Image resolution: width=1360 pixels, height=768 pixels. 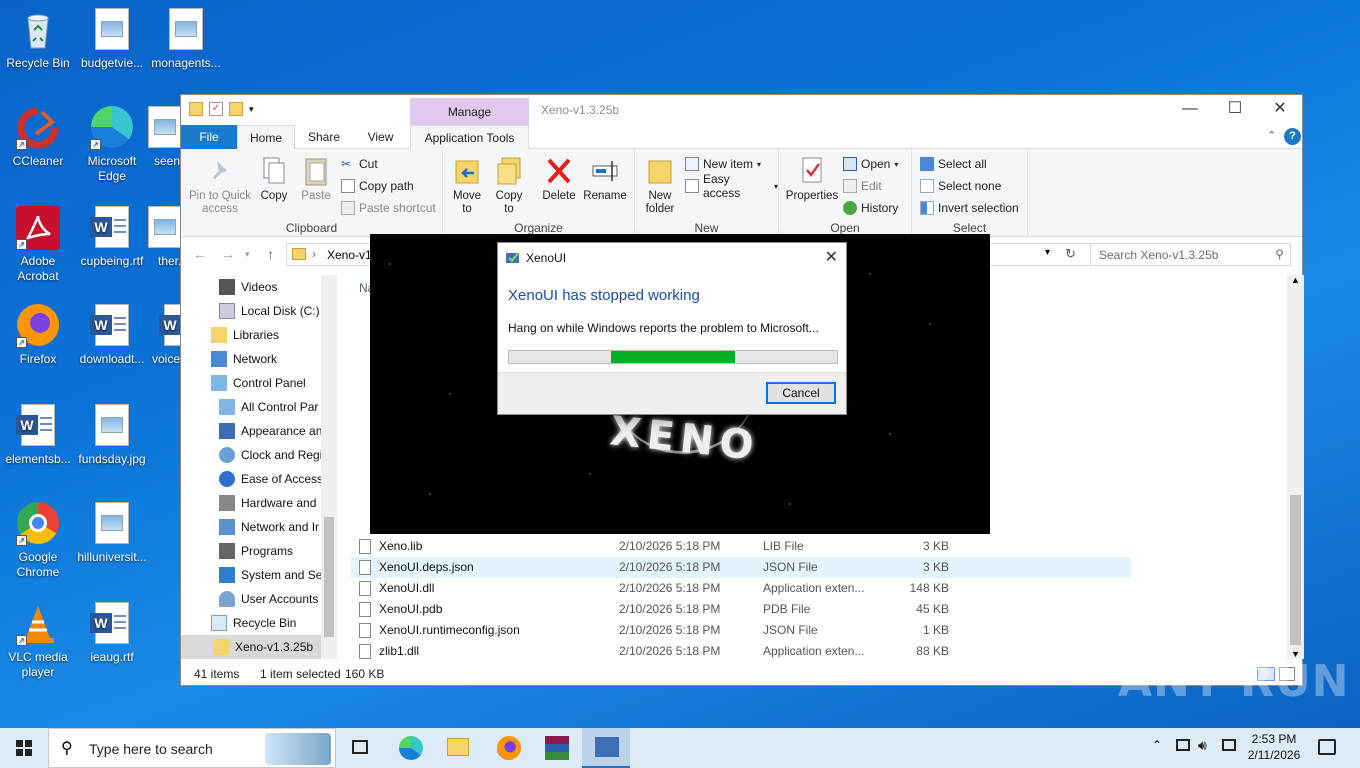 I want to click on cut-button: ✂ Cut, so click(x=359, y=164).